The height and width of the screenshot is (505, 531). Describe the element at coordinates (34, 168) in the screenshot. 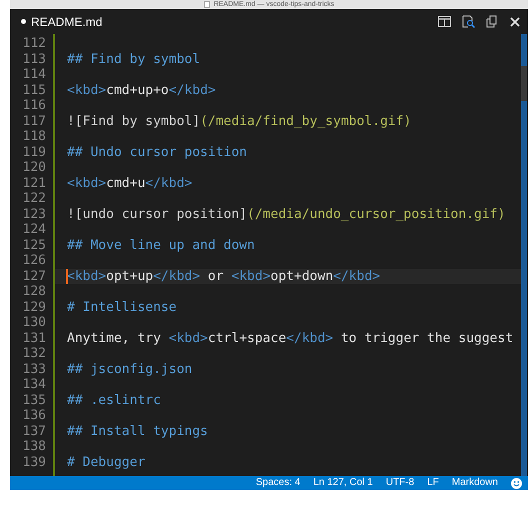

I see `line-number: 120` at that location.